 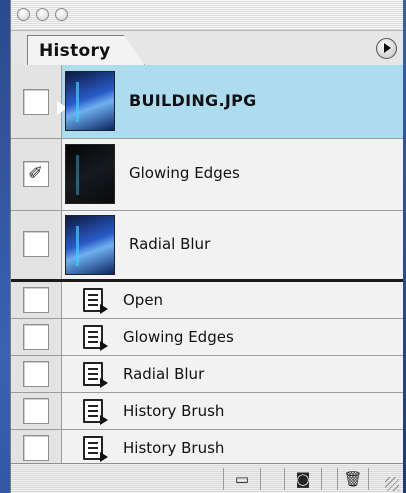 I want to click on resize-grip-icon, so click(x=392, y=484).